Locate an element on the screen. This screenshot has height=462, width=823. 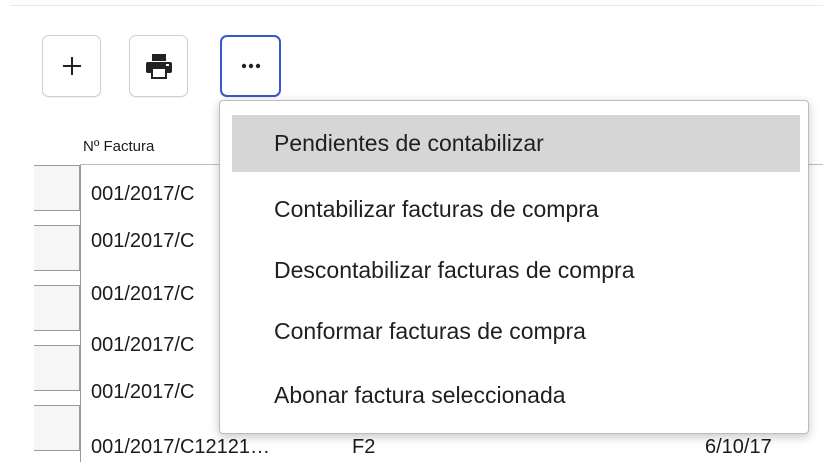
table-row-type: F2 is located at coordinates (363, 447).